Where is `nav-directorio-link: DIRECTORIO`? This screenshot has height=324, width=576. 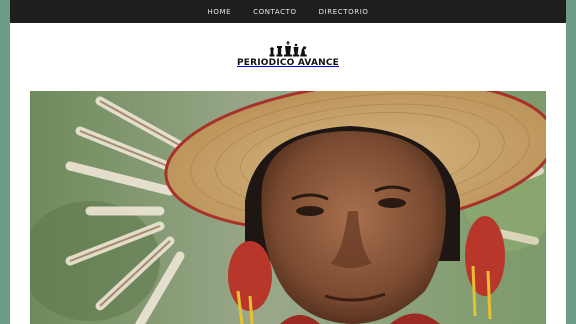 nav-directorio-link: DIRECTORIO is located at coordinates (344, 12).